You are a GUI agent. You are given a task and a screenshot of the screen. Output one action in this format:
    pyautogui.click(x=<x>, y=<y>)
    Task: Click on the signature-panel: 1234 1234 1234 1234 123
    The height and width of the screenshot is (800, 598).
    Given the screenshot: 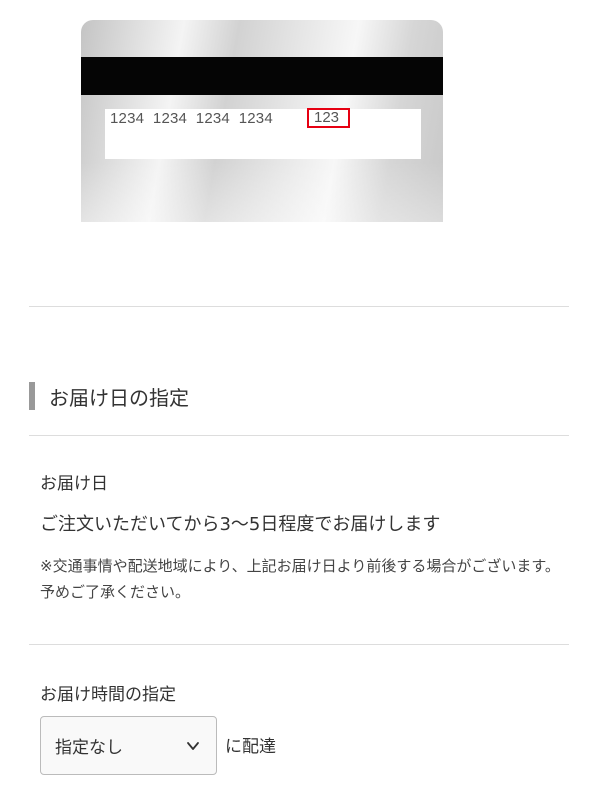 What is the action you would take?
    pyautogui.click(x=263, y=133)
    